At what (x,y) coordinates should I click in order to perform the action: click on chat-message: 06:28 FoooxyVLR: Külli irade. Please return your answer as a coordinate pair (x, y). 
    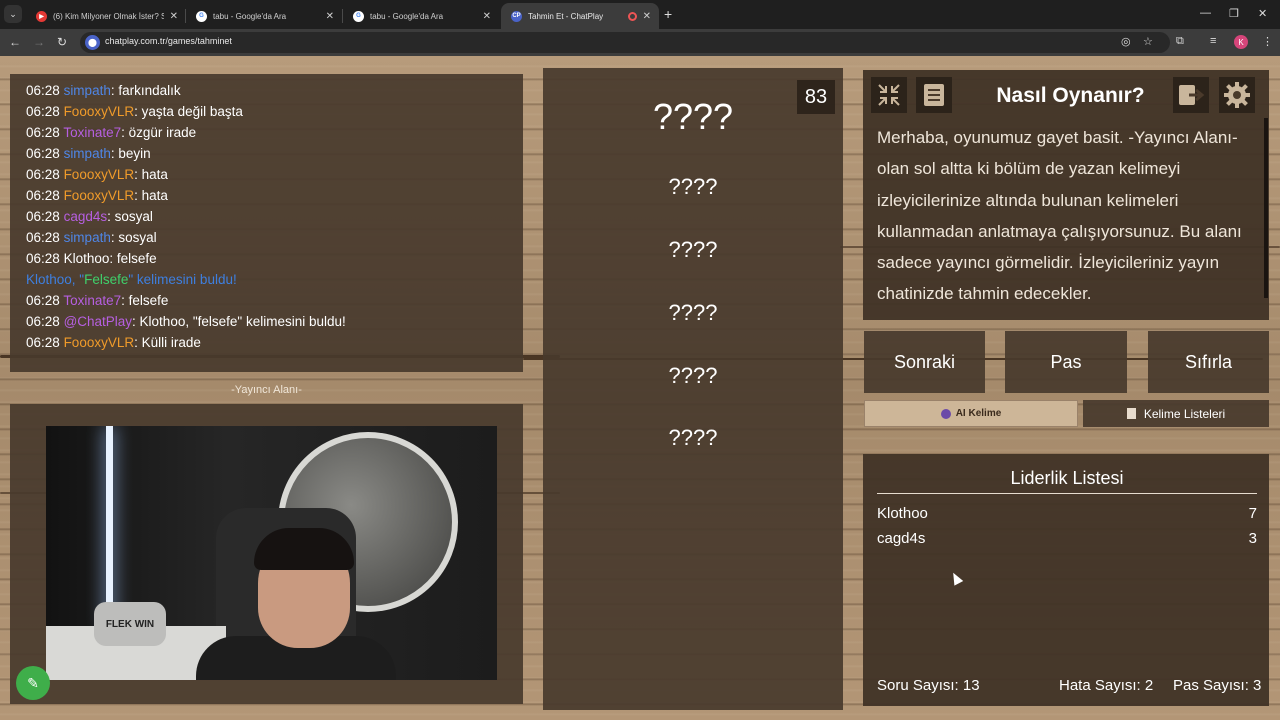
    Looking at the image, I should click on (113, 342).